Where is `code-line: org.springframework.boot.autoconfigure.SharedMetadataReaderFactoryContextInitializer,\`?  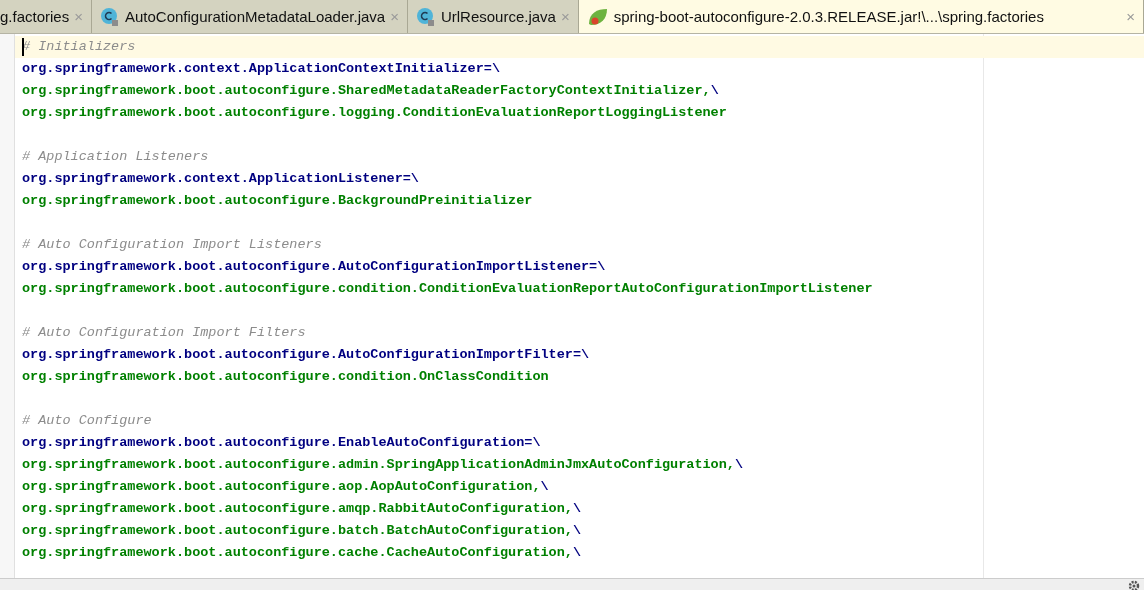 code-line: org.springframework.boot.autoconfigure.SharedMetadataReaderFactoryContextInitializer,\ is located at coordinates (370, 90).